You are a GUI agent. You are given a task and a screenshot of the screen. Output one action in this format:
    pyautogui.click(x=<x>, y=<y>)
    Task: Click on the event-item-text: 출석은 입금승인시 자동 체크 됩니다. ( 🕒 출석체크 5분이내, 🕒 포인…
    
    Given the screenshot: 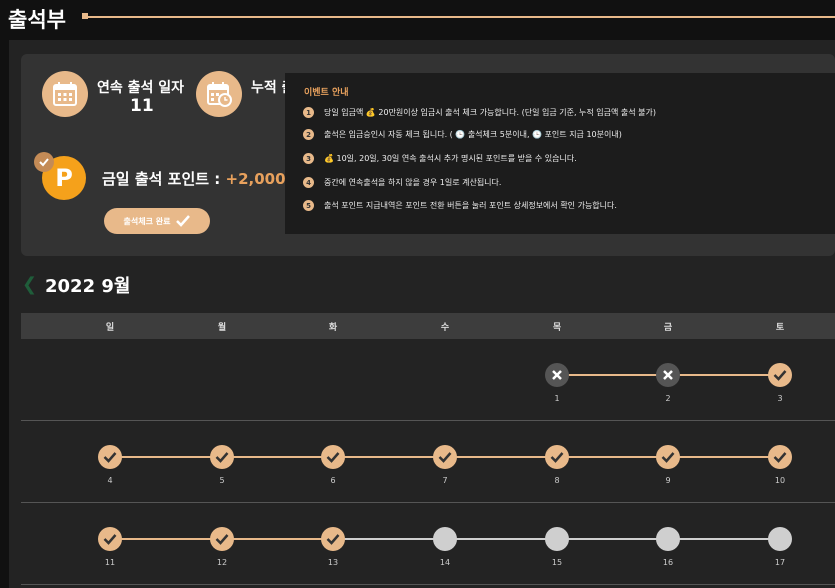 What is the action you would take?
    pyautogui.click(x=473, y=134)
    